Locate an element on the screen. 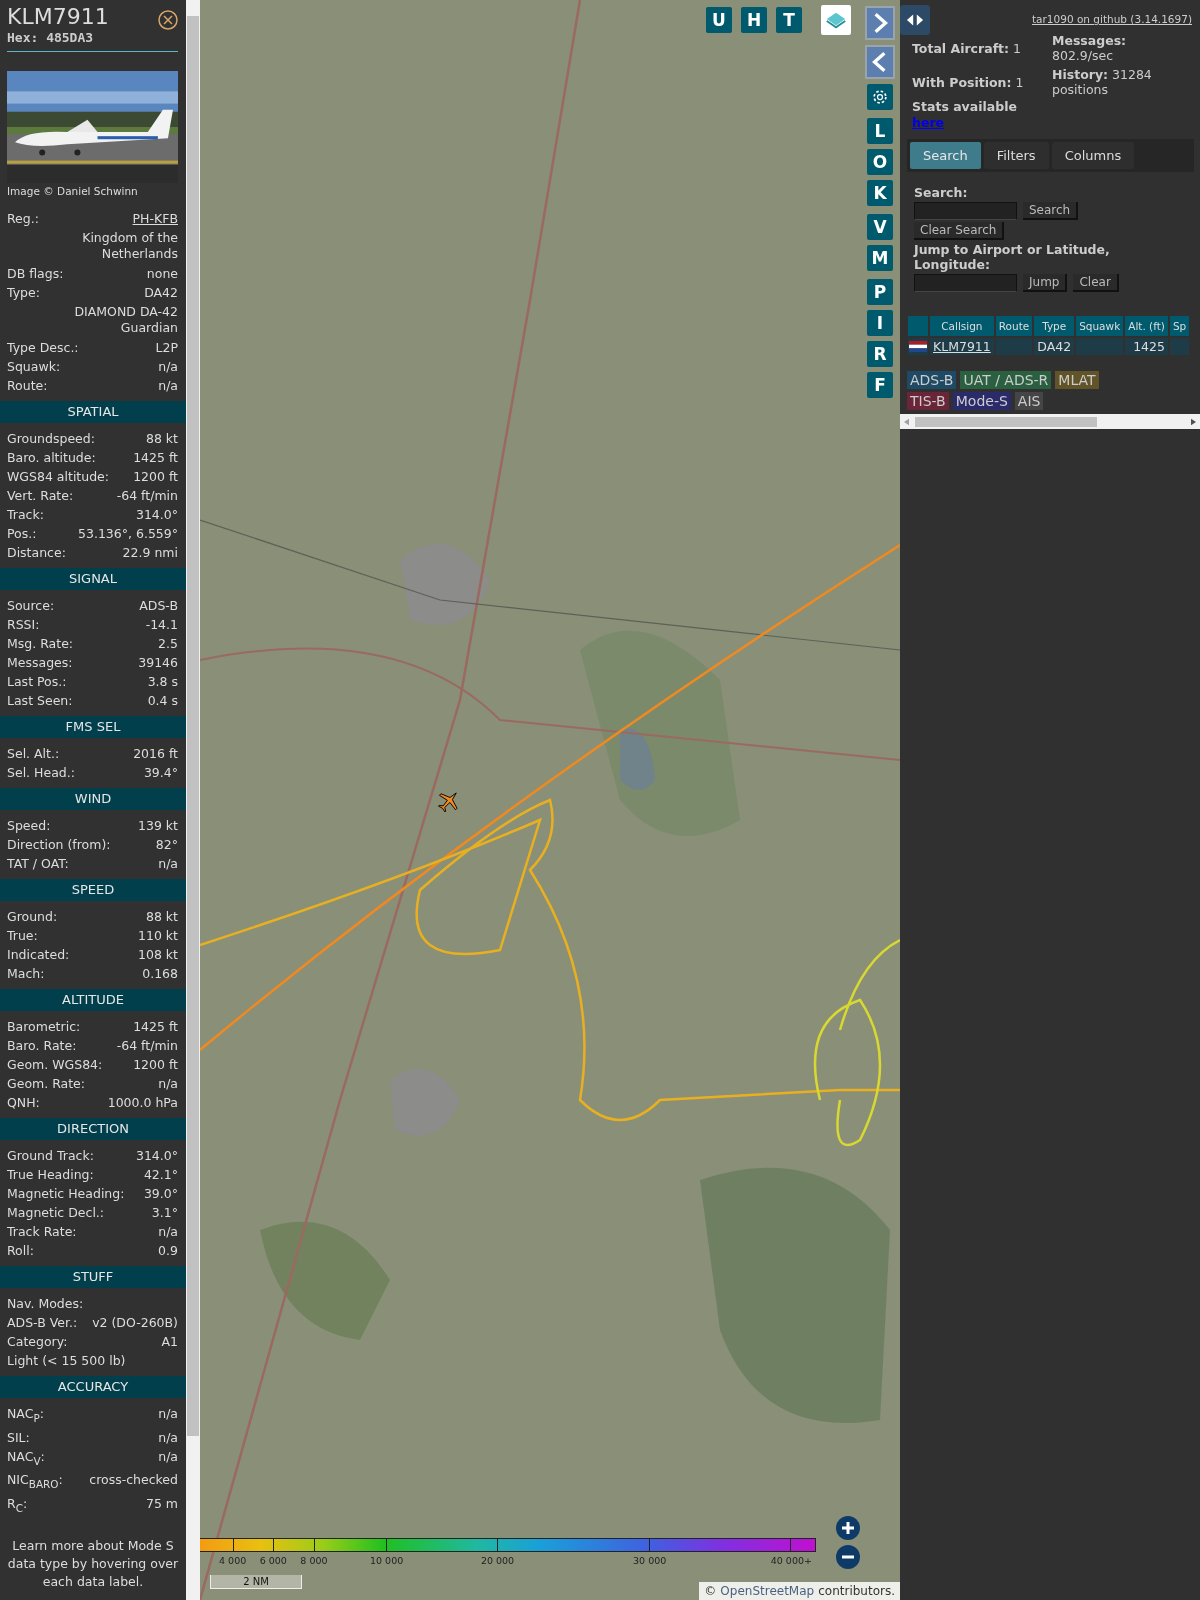 This screenshot has height=1600, width=1200. map-toggle-button: F is located at coordinates (880, 385).